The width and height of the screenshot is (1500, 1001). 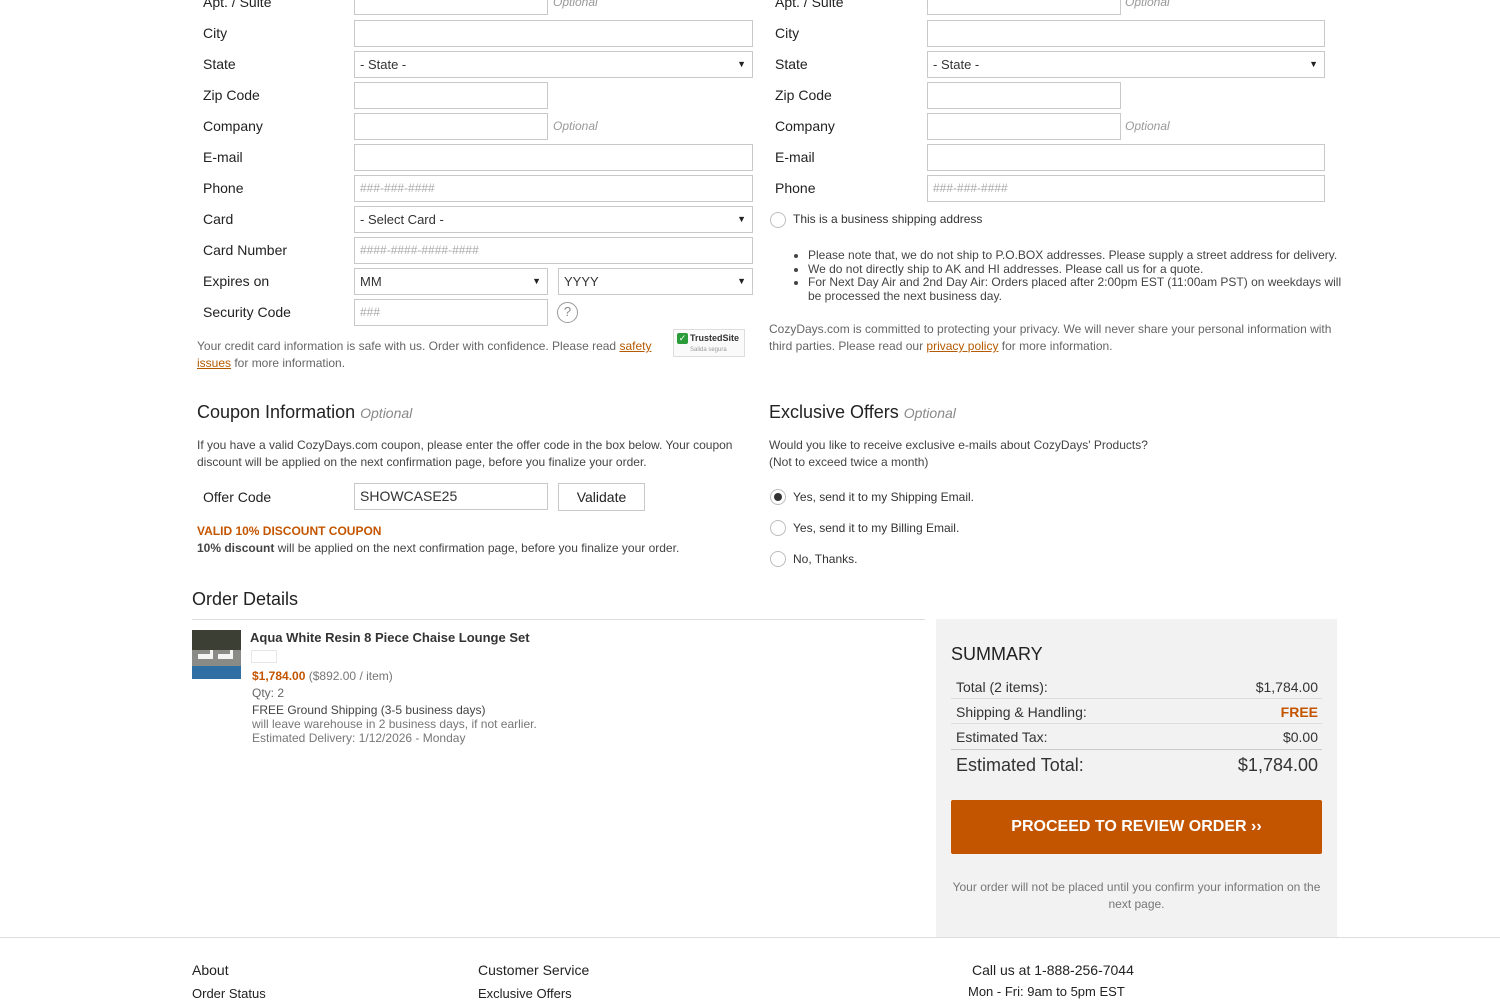 I want to click on ship-phone-input: ###-###-####, so click(x=1126, y=188).